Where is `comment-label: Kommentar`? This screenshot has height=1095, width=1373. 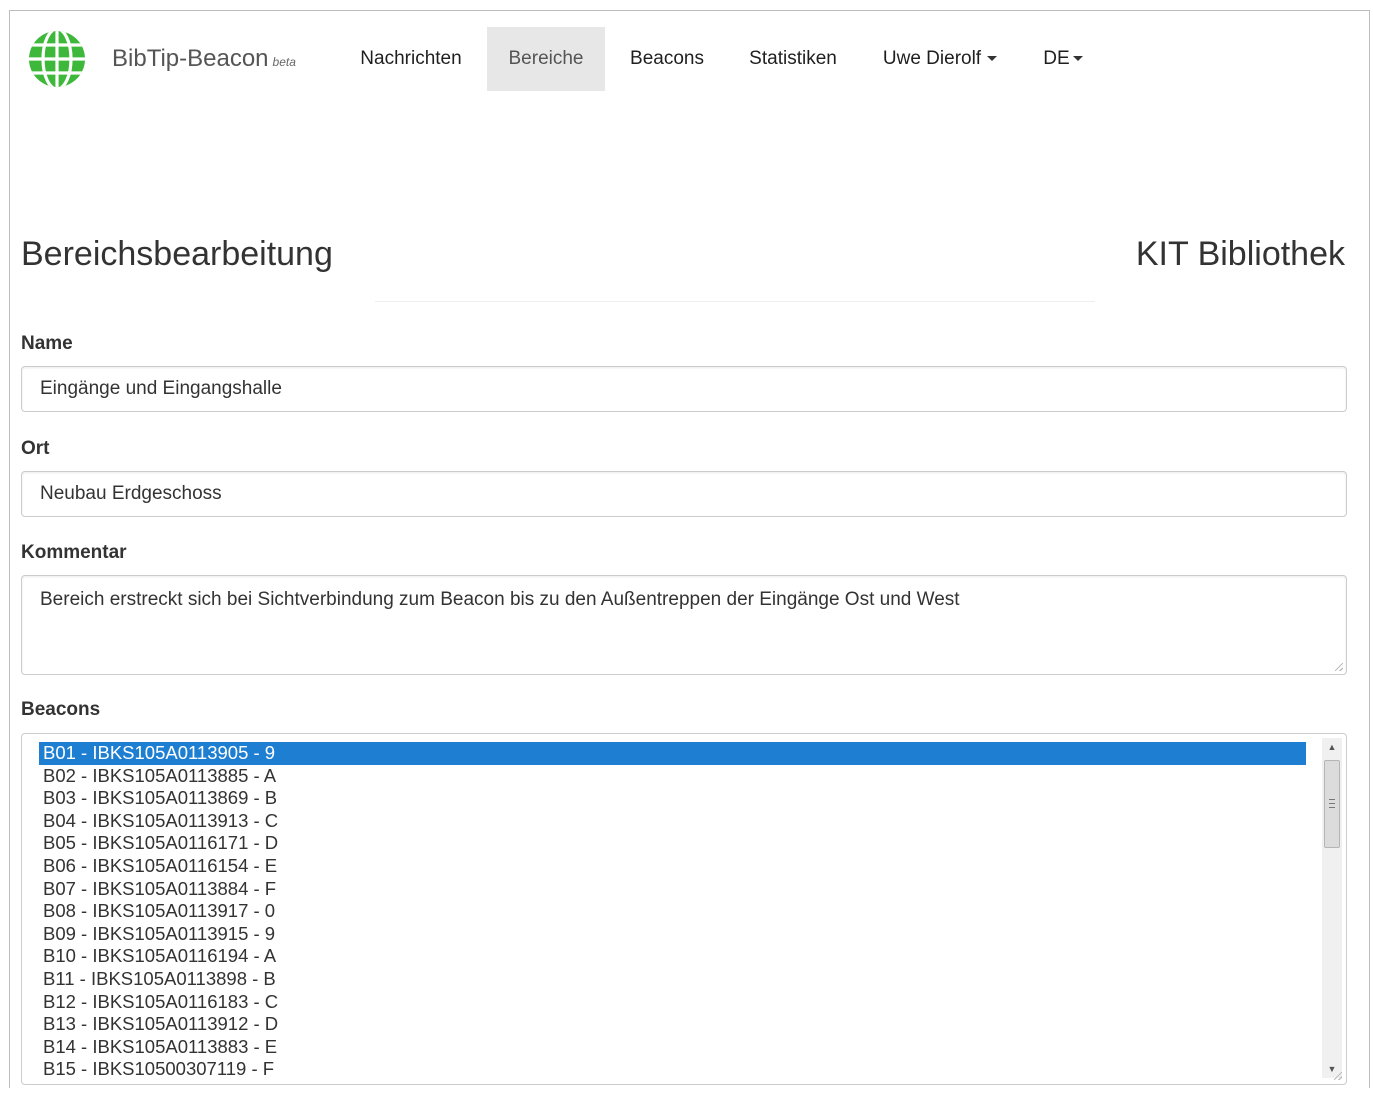 comment-label: Kommentar is located at coordinates (74, 552).